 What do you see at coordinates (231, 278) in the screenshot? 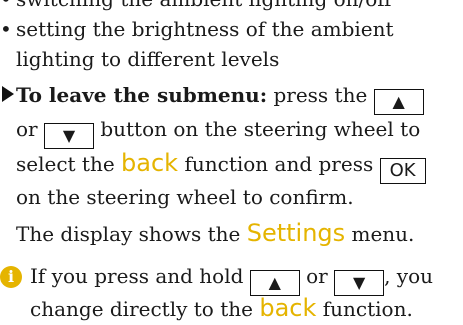
I see `note-line-1: If you press and hold ▲ or ▼, you` at bounding box center [231, 278].